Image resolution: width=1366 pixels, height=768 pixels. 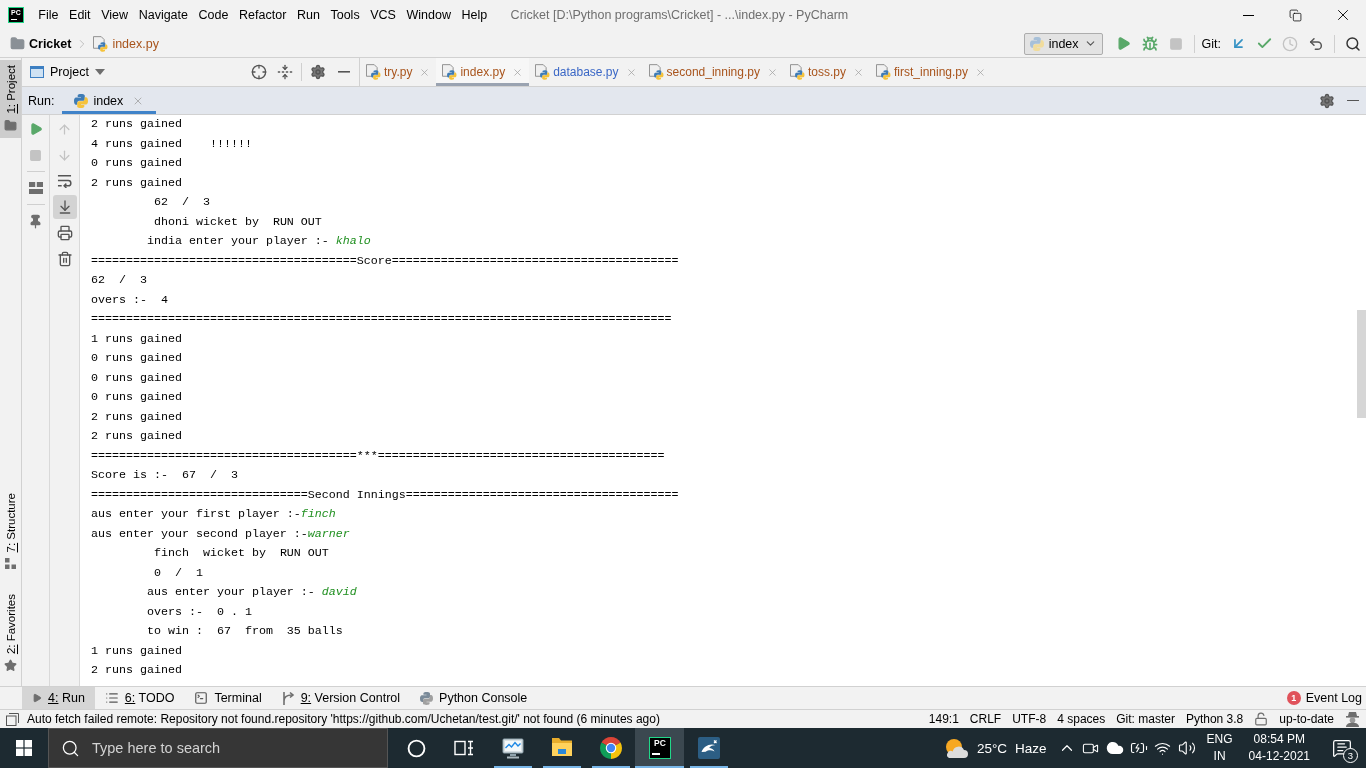 I want to click on minus-icon, so click(x=1353, y=100).